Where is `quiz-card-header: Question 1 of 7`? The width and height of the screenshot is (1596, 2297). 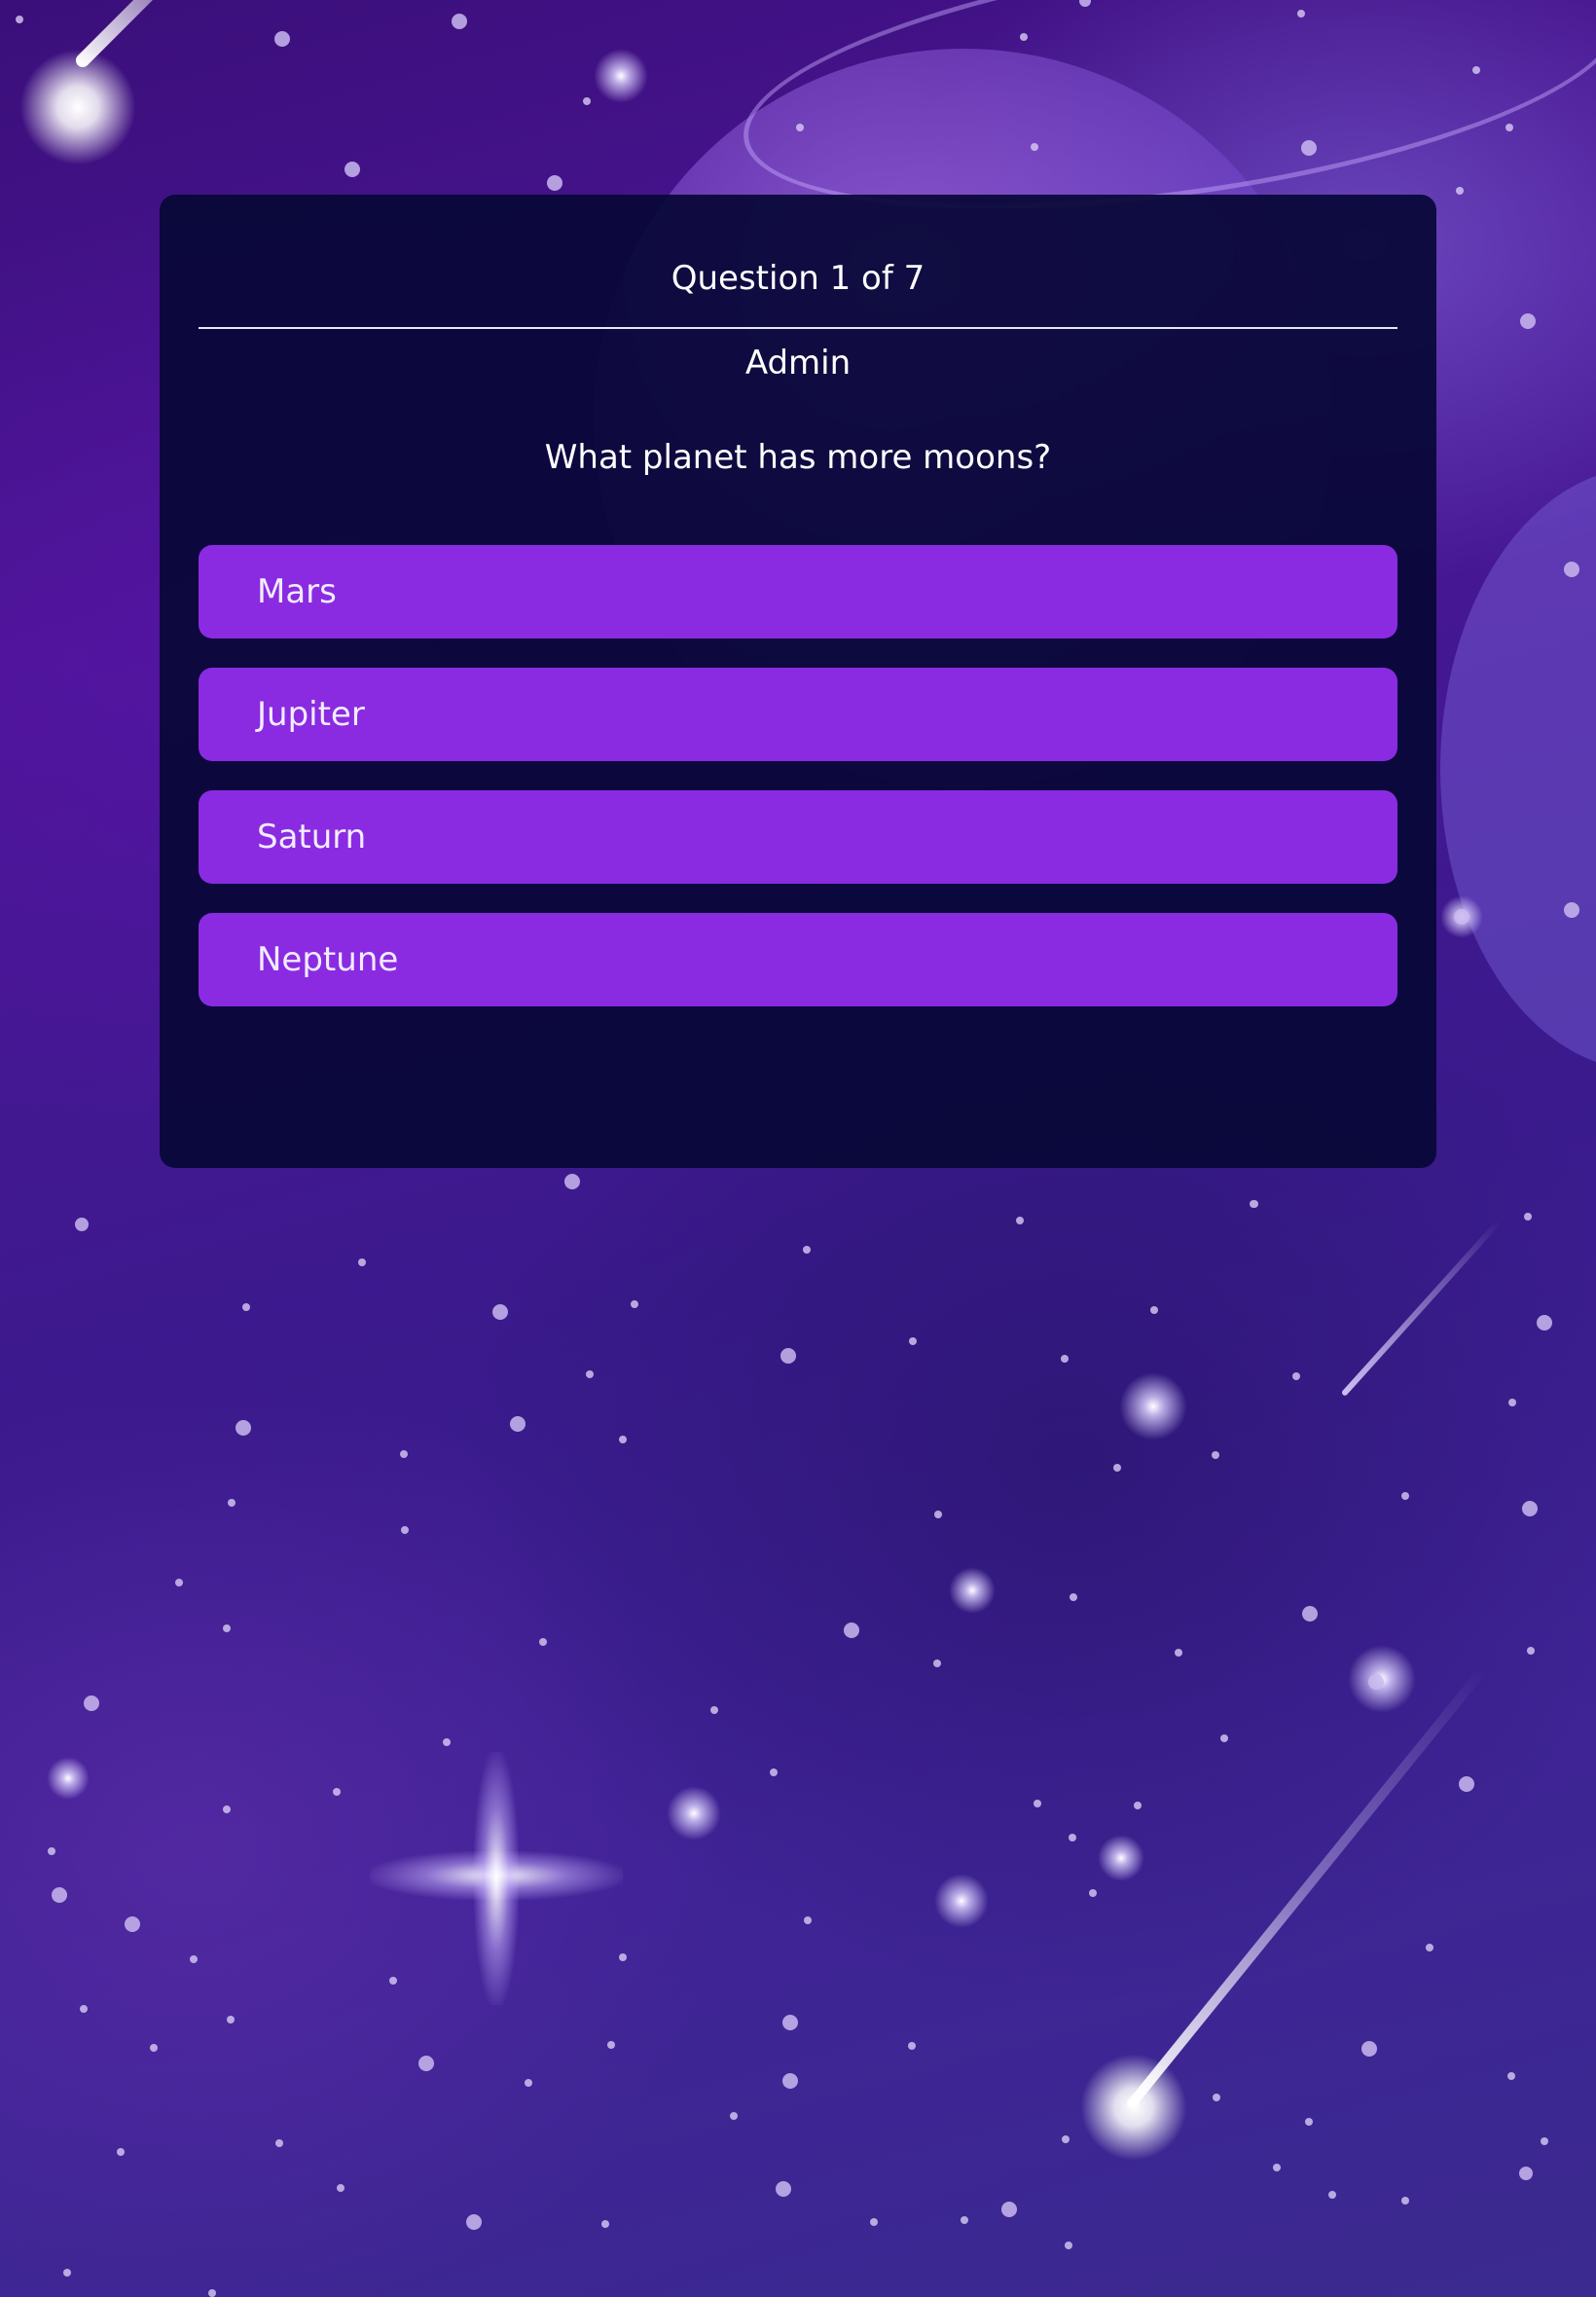 quiz-card-header: Question 1 of 7 is located at coordinates (798, 288).